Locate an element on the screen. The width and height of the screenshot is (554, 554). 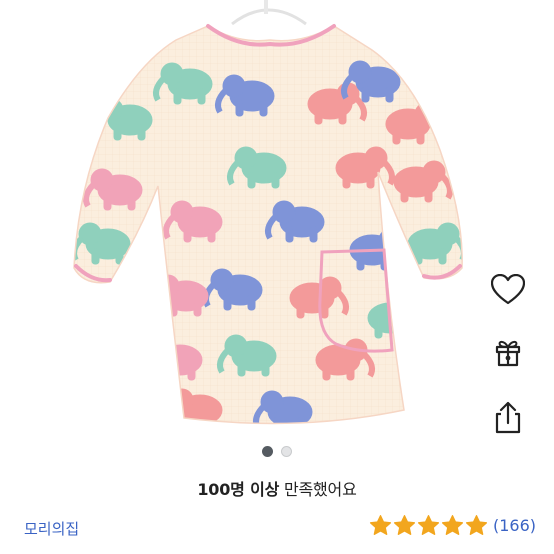
seller-name-link: 모리의집 is located at coordinates (51, 528).